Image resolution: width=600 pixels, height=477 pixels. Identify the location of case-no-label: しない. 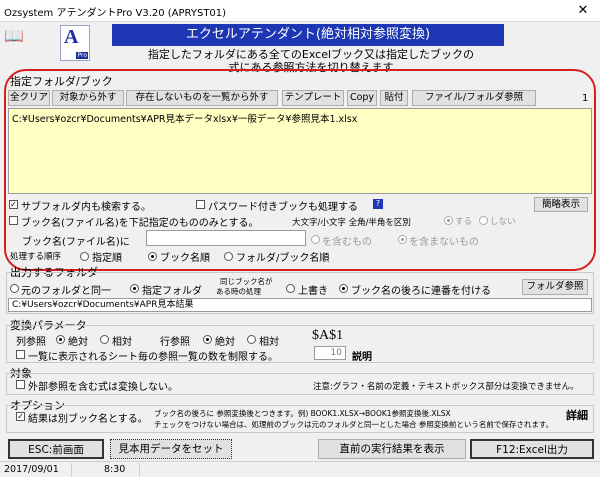
(503, 222).